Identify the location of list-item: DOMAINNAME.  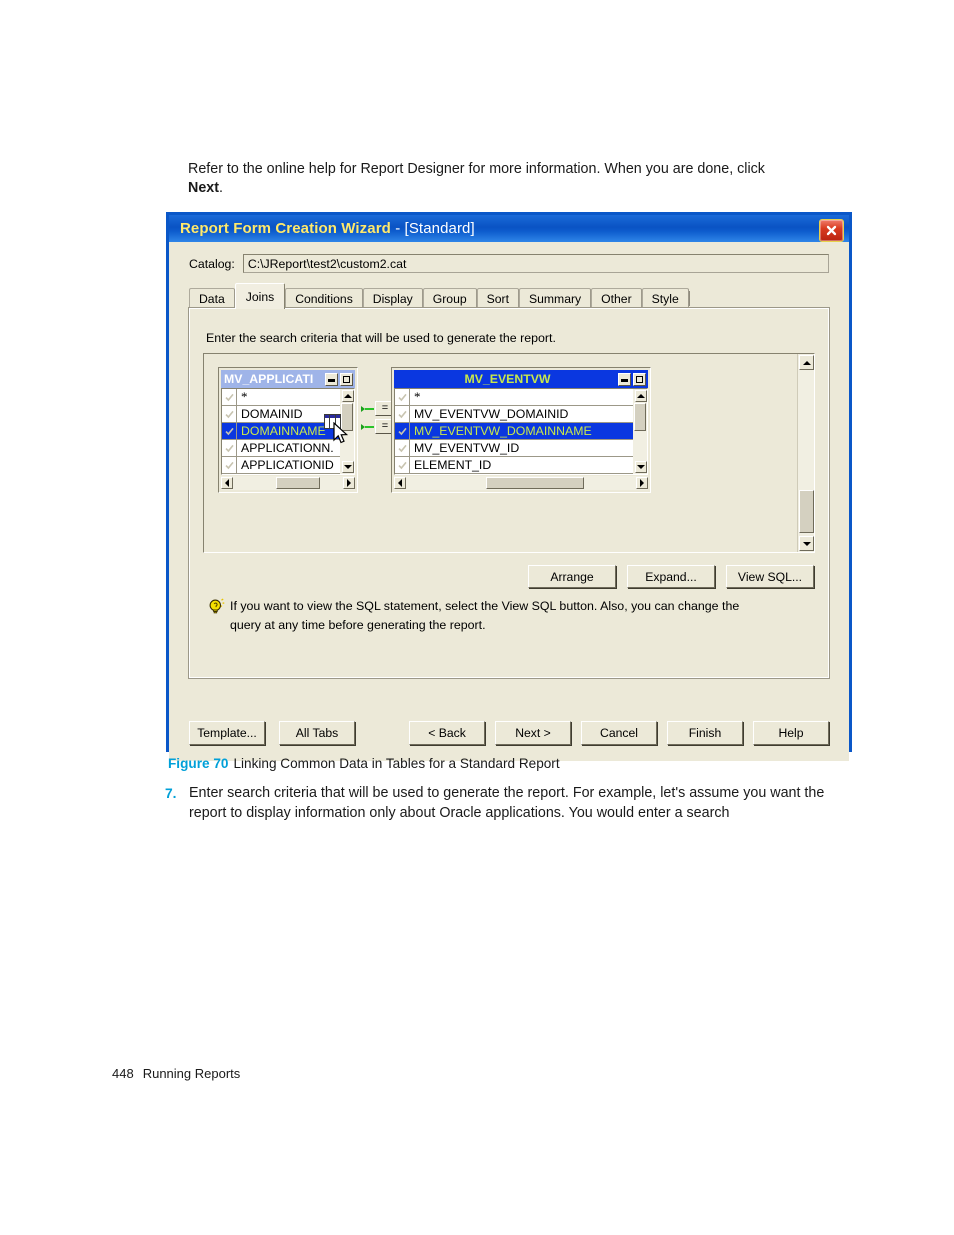
(281, 431).